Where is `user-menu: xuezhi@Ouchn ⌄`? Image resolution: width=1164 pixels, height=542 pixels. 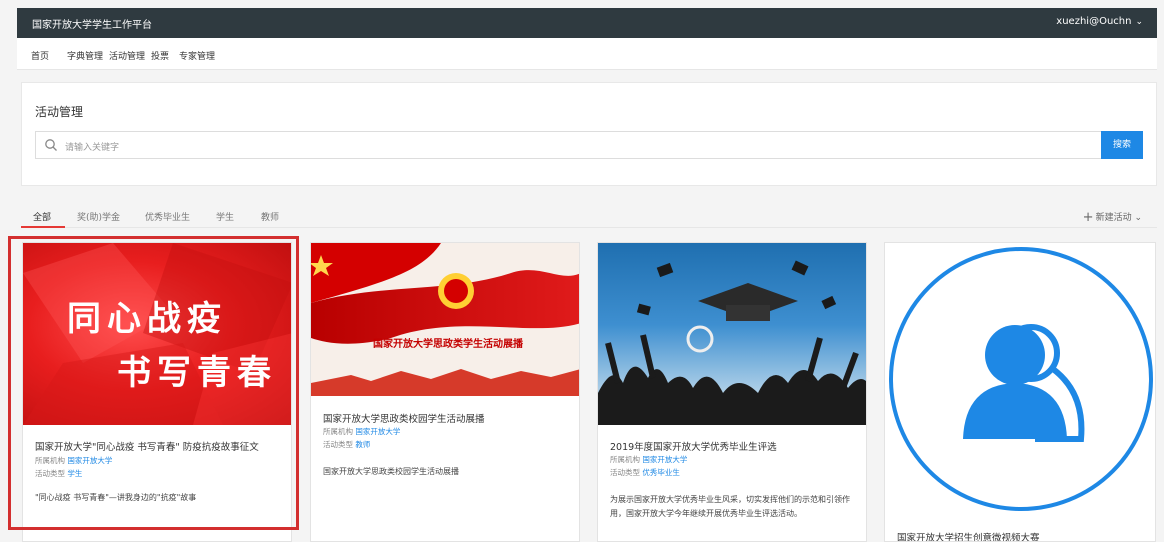 user-menu: xuezhi@Ouchn ⌄ is located at coordinates (1099, 21).